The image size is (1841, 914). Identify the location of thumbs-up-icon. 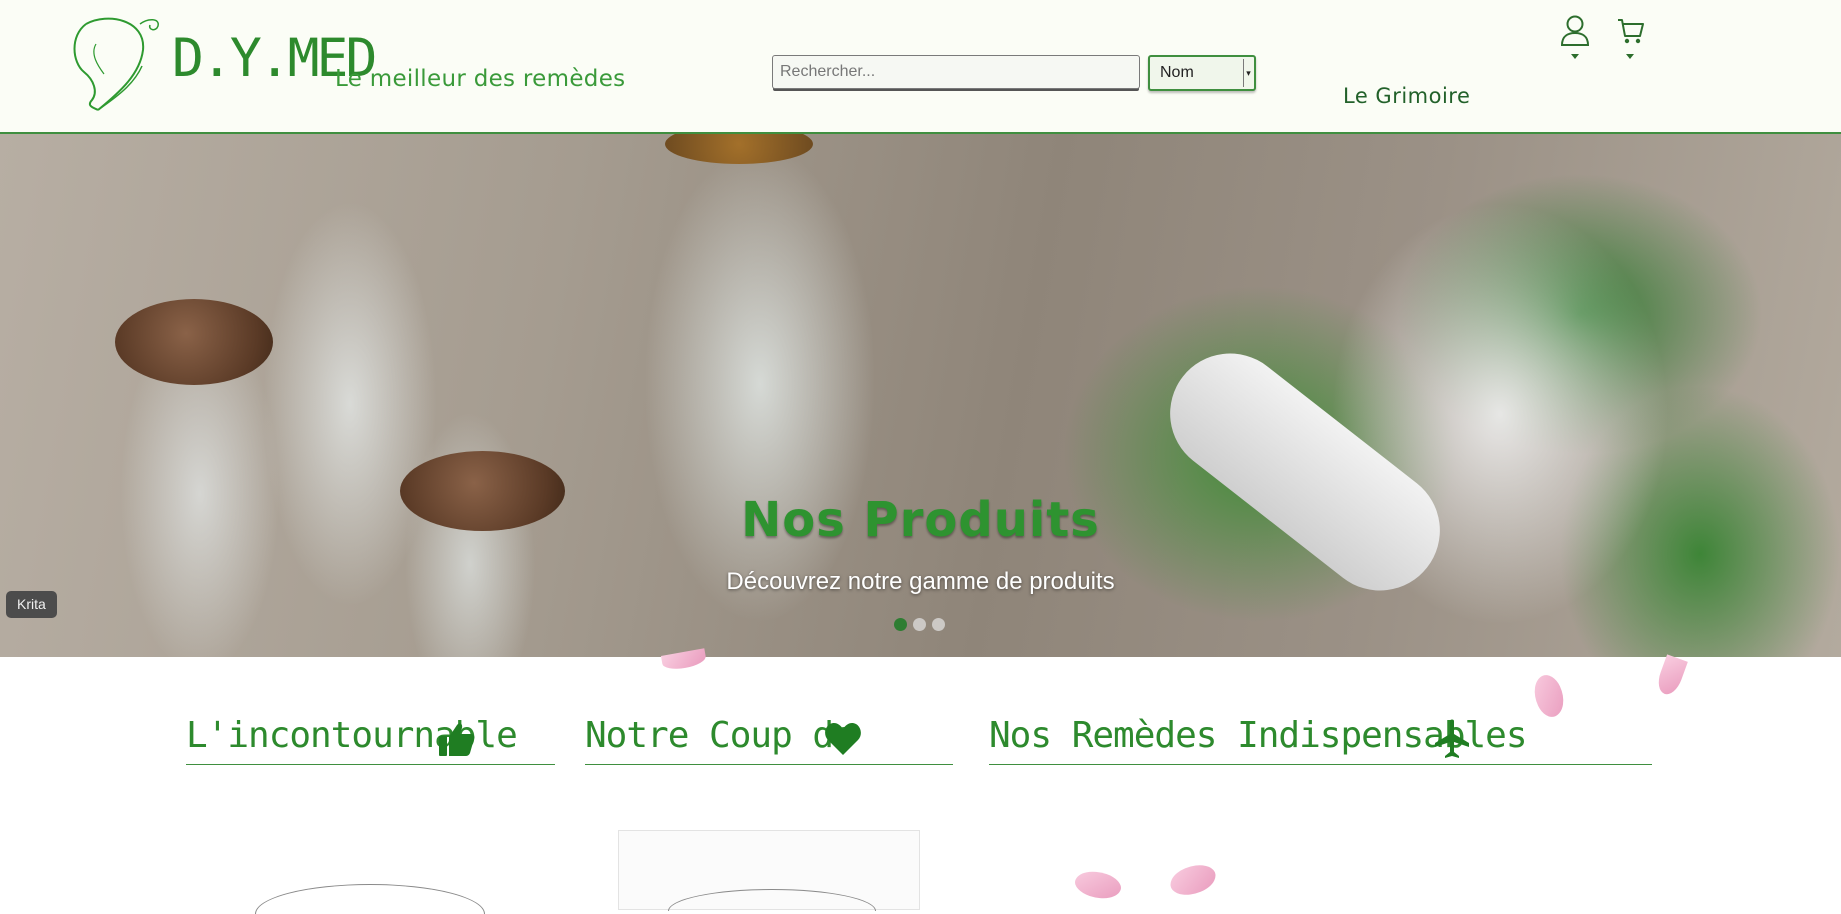
(457, 739).